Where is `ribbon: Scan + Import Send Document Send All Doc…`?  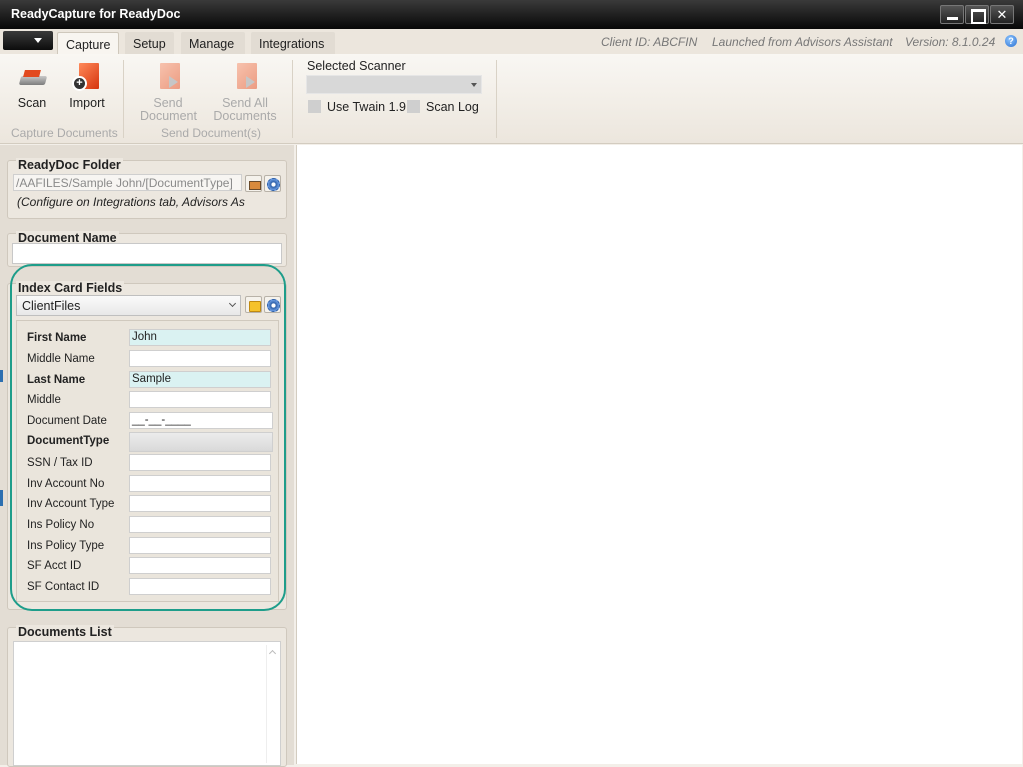 ribbon: Scan + Import Send Document Send All Doc… is located at coordinates (511, 99).